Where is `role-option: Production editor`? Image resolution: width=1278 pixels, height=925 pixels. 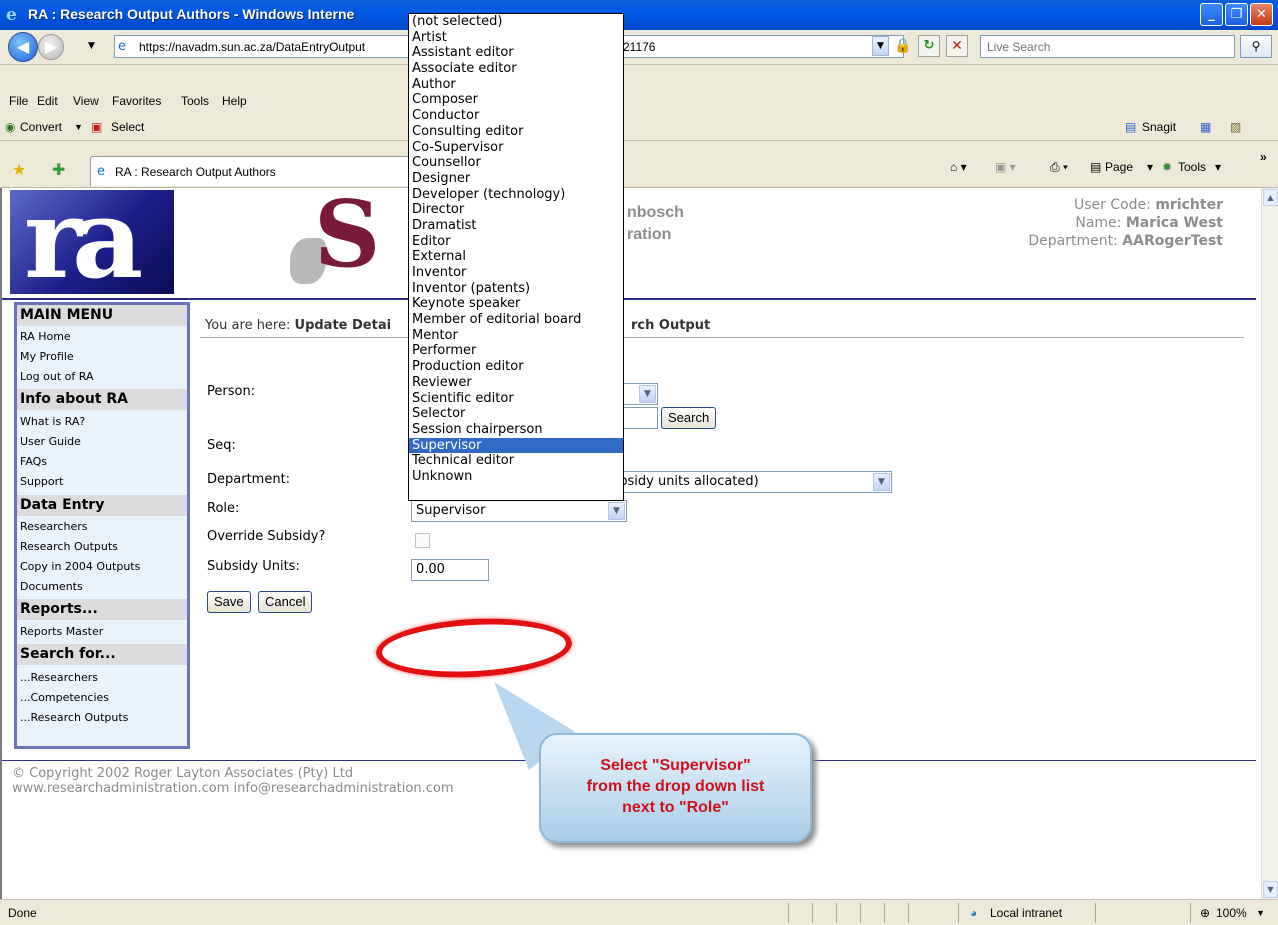
role-option: Production editor is located at coordinates (516, 367).